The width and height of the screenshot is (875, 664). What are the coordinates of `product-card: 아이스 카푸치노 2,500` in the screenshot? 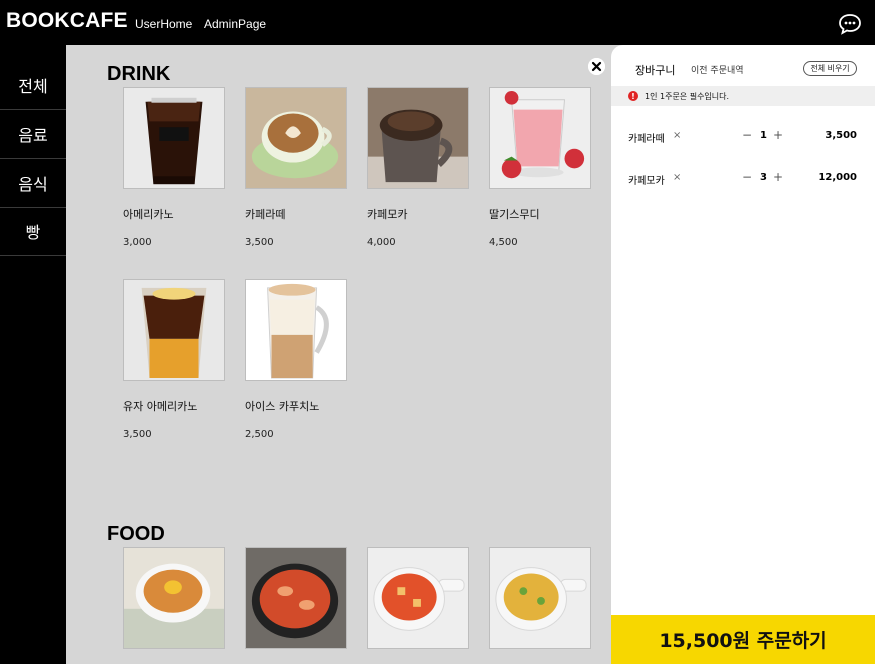 It's located at (296, 359).